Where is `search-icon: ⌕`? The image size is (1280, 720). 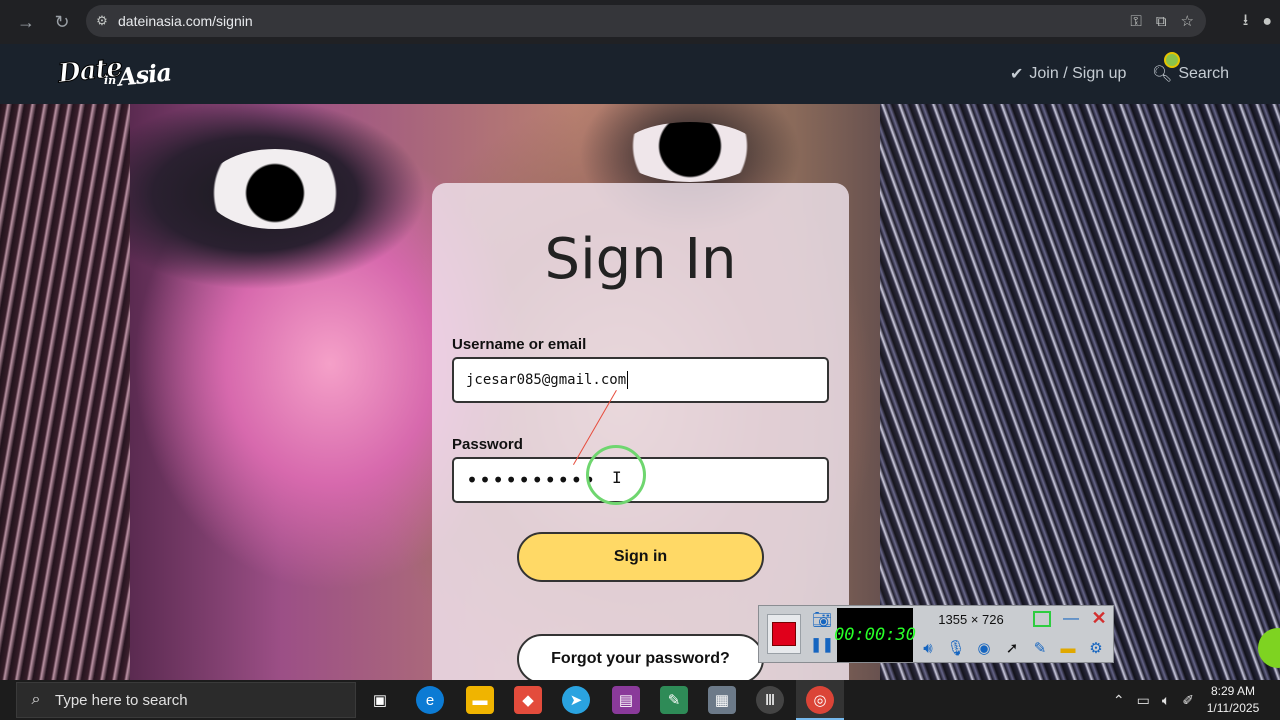 search-icon: ⌕ is located at coordinates (36, 699).